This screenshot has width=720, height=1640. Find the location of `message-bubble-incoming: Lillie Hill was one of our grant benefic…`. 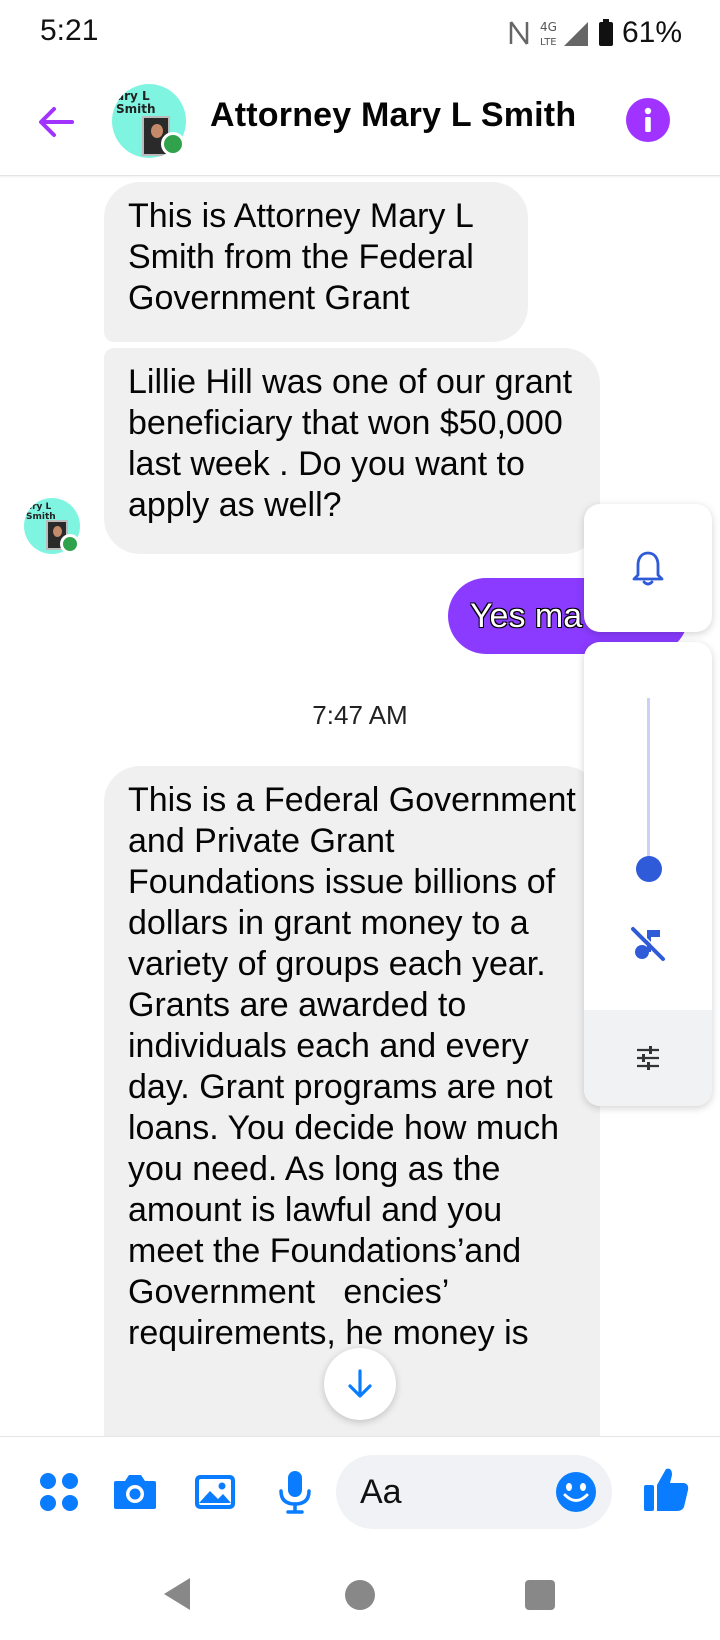

message-bubble-incoming: Lillie Hill was one of our grant benefic… is located at coordinates (352, 451).